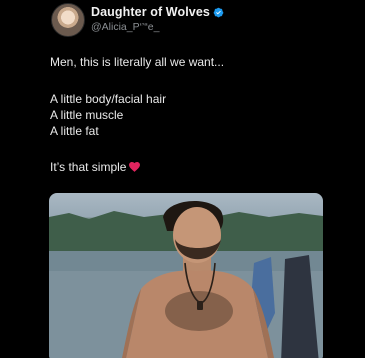  Describe the element at coordinates (68, 20) in the screenshot. I see `avatar` at that location.